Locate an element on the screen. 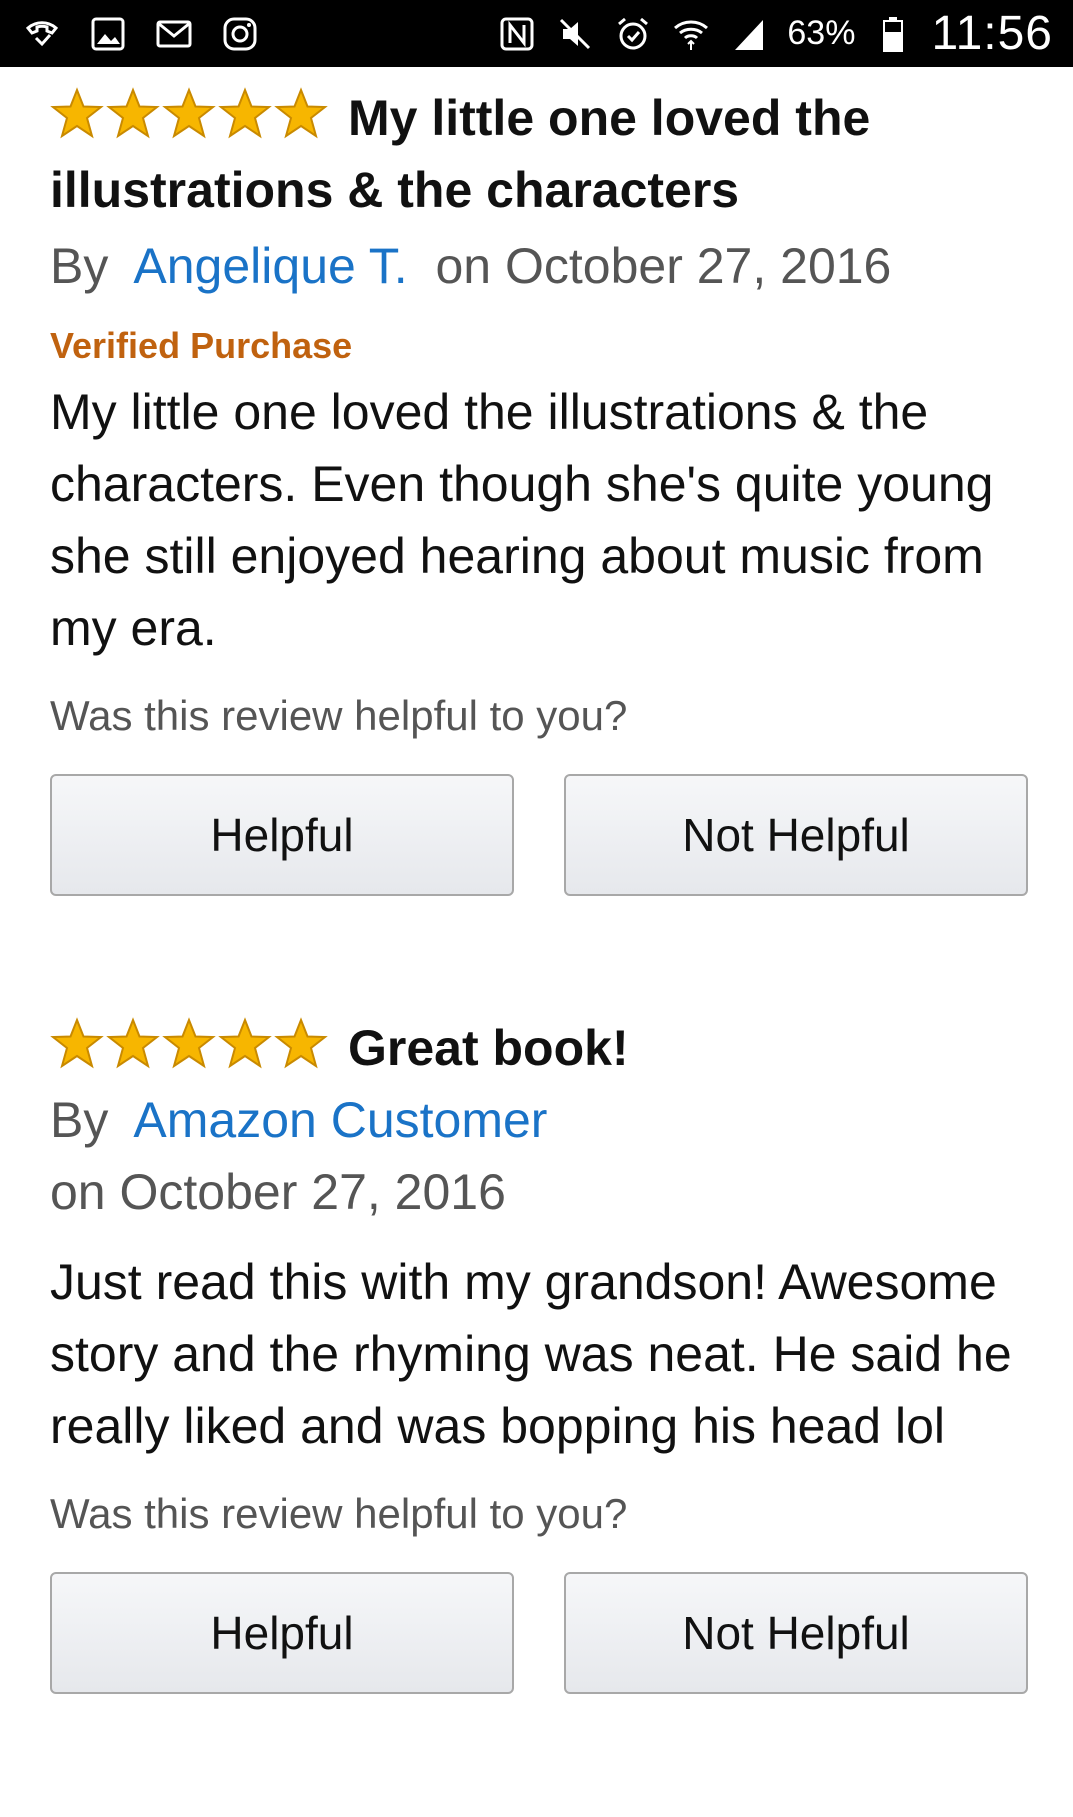  author-link: Angelique T. is located at coordinates (270, 266).